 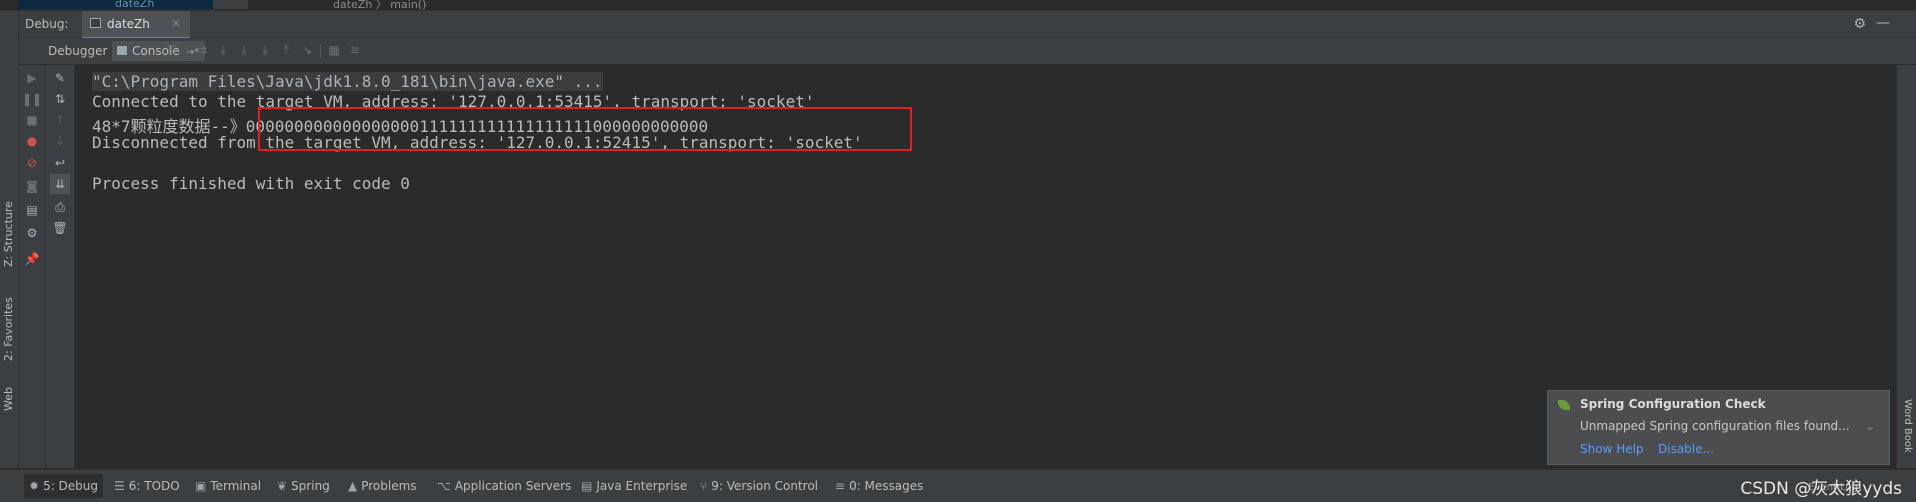 I want to click on debug-label: Debug:, so click(x=47, y=24).